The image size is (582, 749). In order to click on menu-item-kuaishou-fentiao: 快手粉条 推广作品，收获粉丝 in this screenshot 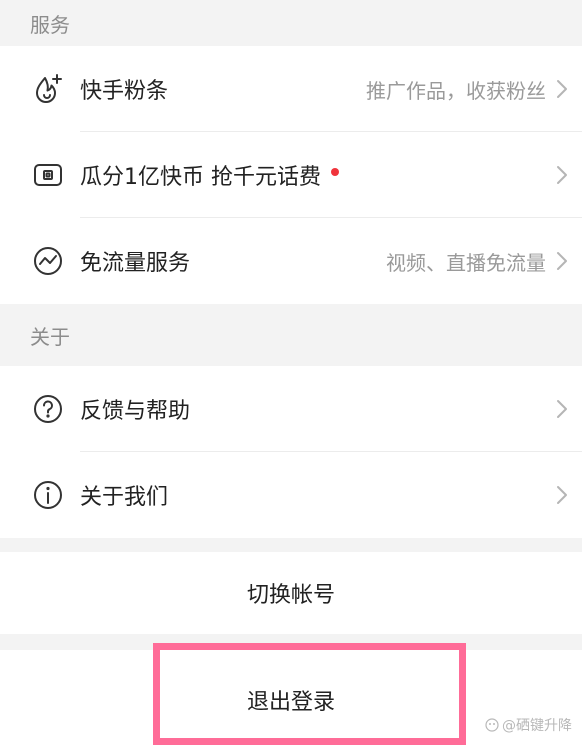, I will do `click(291, 89)`.